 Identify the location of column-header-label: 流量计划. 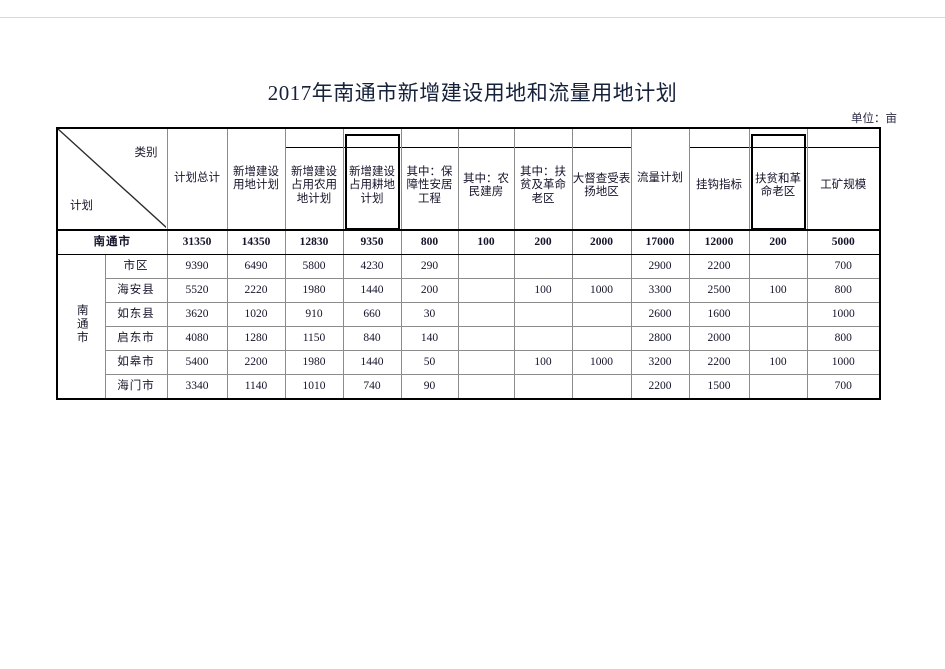
(660, 178).